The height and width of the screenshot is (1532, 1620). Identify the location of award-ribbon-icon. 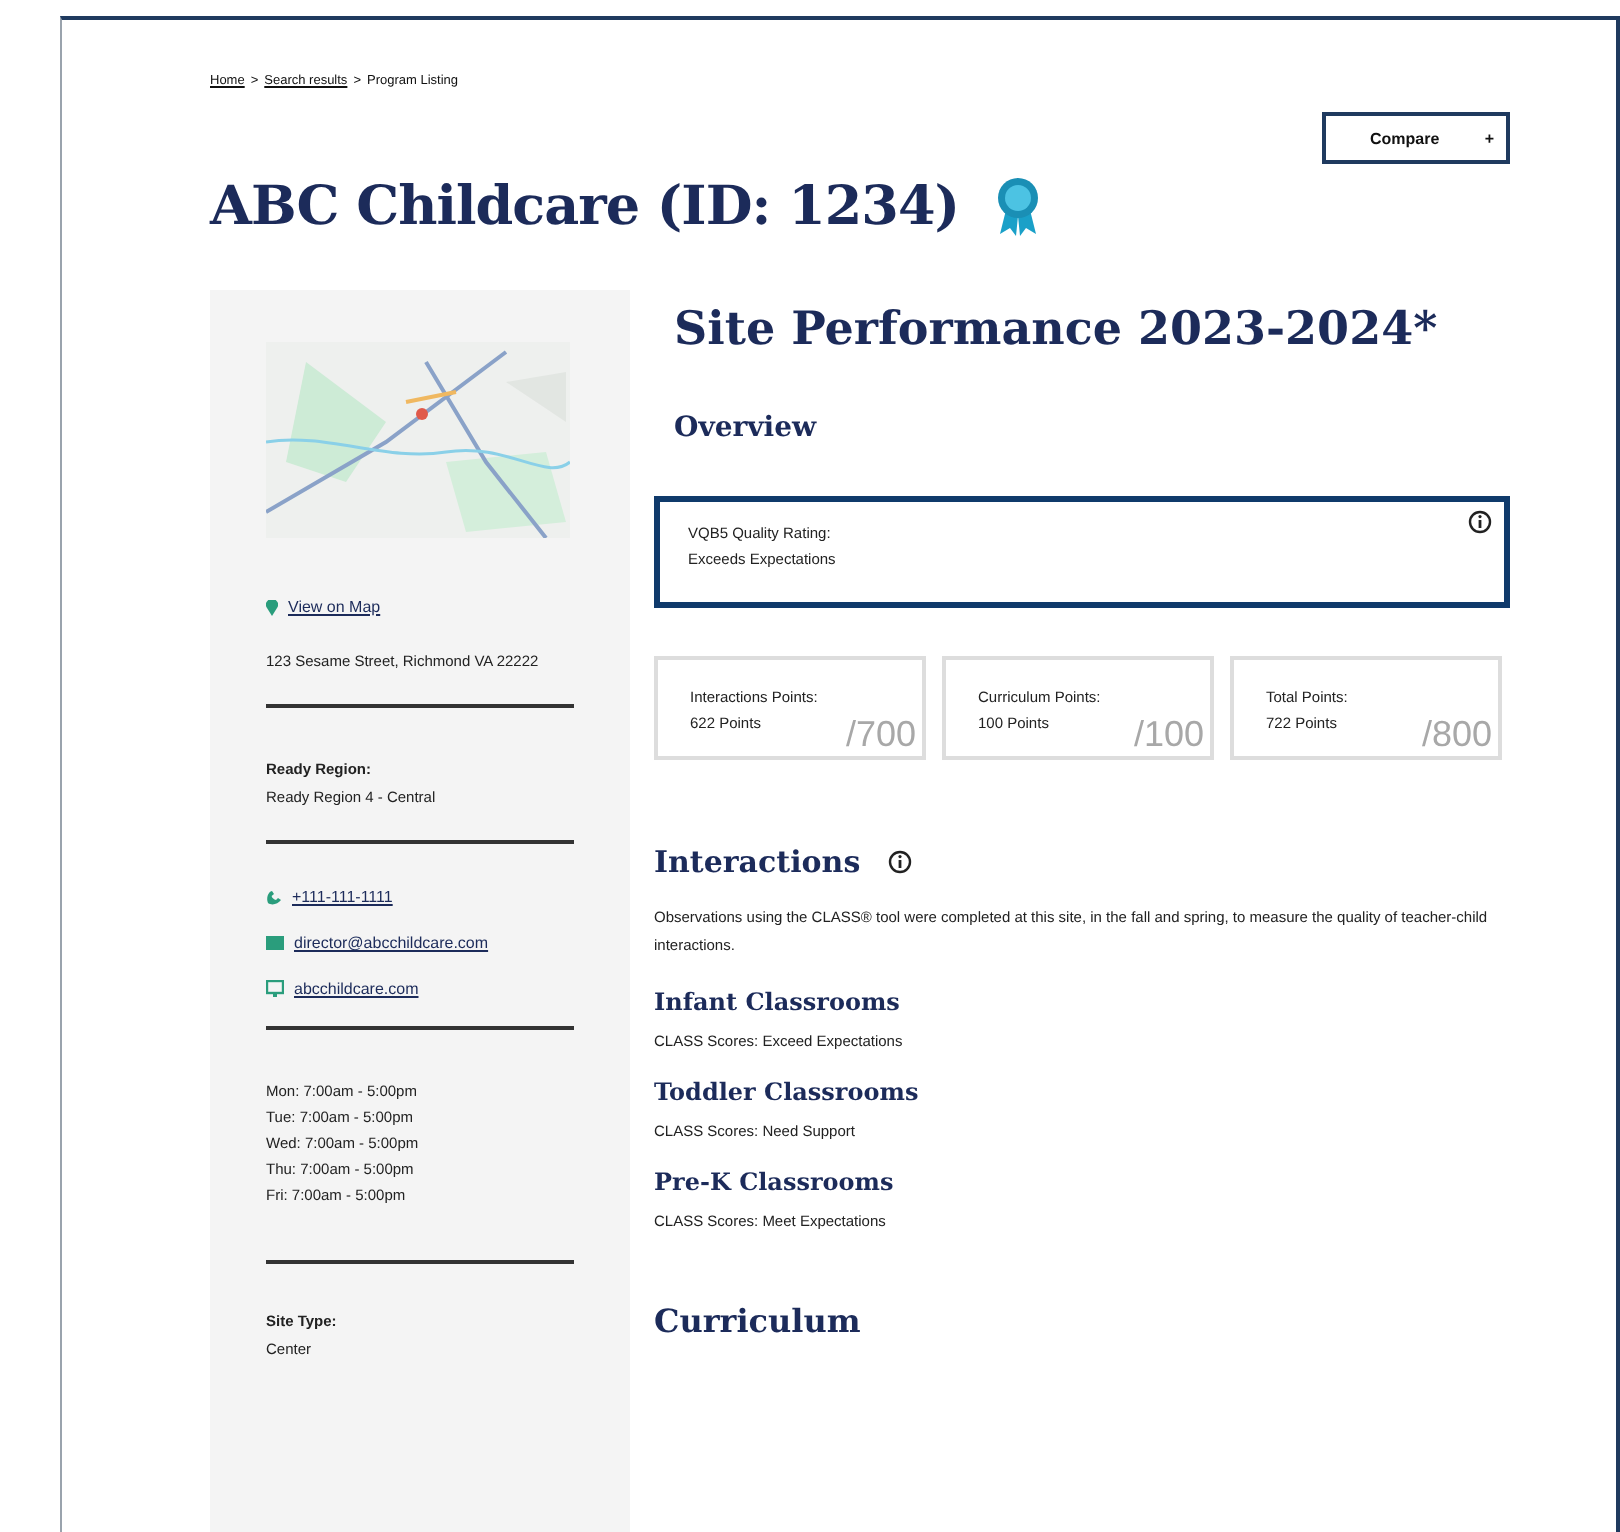
(1017, 207).